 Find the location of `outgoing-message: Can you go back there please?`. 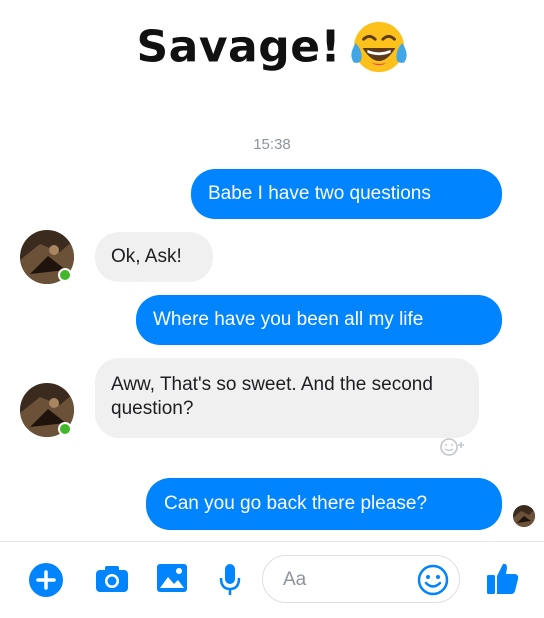

outgoing-message: Can you go back there please? is located at coordinates (324, 504).